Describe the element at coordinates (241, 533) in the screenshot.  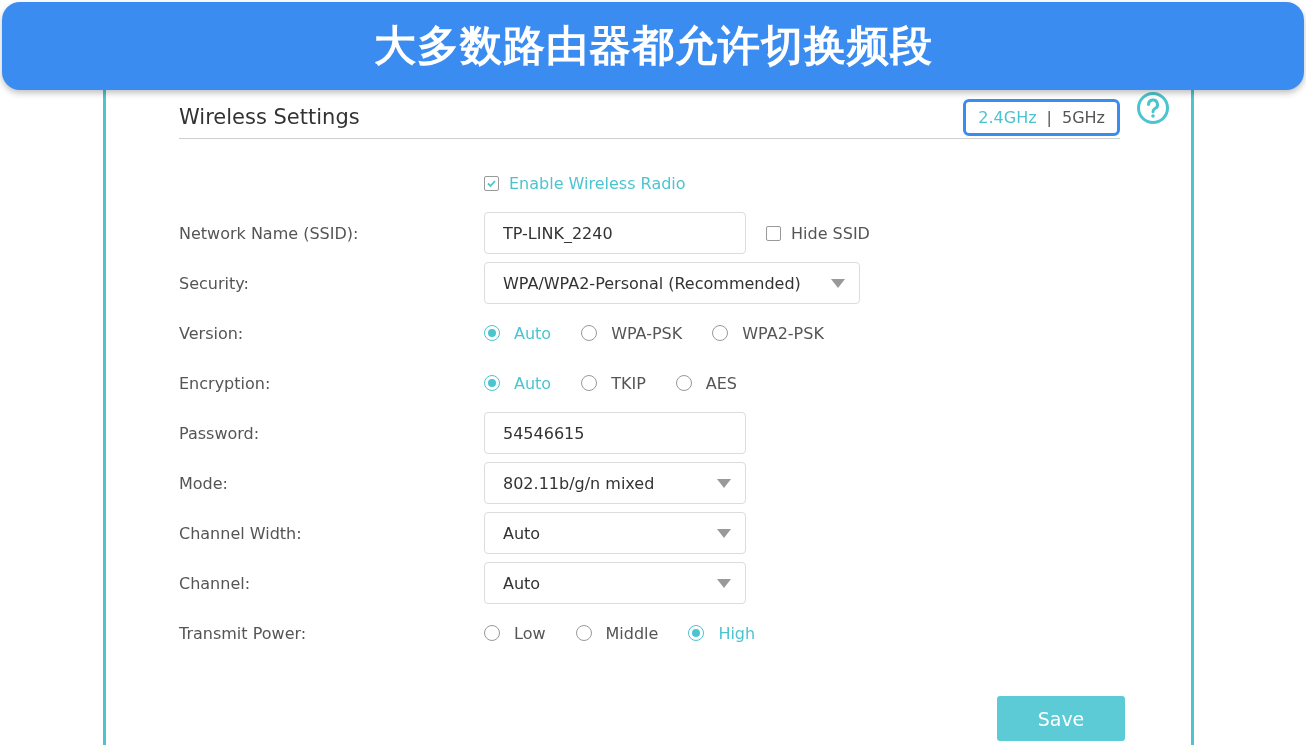
I see `field-label: Channel Width:` at that location.